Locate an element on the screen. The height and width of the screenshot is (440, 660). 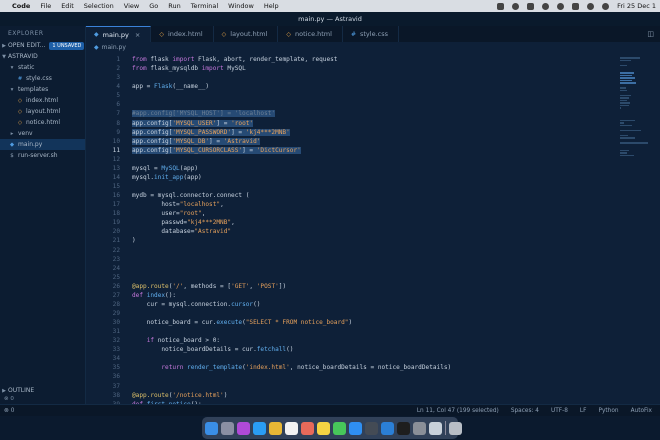
tree-item-layout-html: ◇ layout.html is located at coordinates (42, 111).